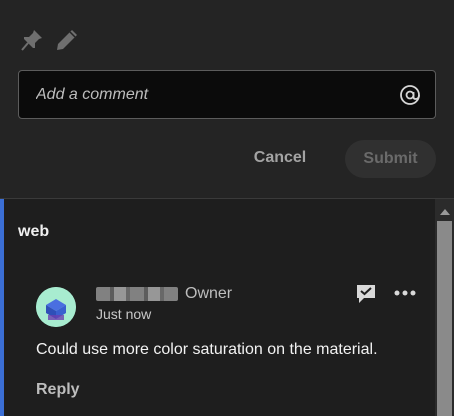 The height and width of the screenshot is (416, 454). I want to click on thread-accent-bar, so click(2, 307).